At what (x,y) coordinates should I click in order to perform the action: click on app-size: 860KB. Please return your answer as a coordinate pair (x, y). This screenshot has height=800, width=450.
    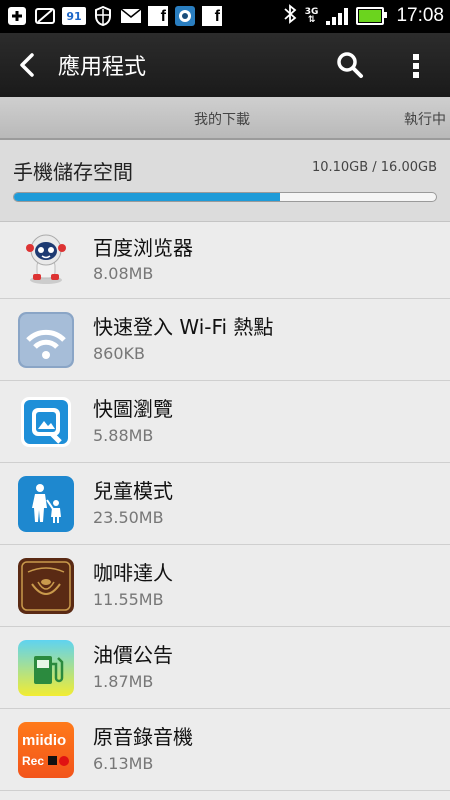
    Looking at the image, I should click on (119, 353).